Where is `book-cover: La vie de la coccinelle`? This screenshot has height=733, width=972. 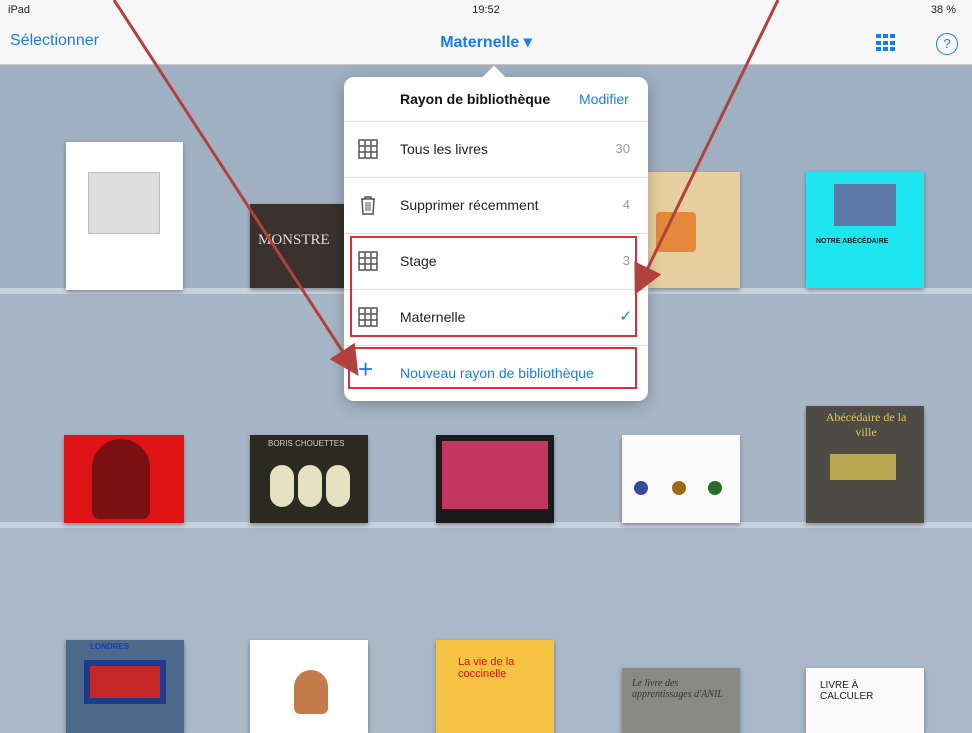 book-cover: La vie de la coccinelle is located at coordinates (495, 686).